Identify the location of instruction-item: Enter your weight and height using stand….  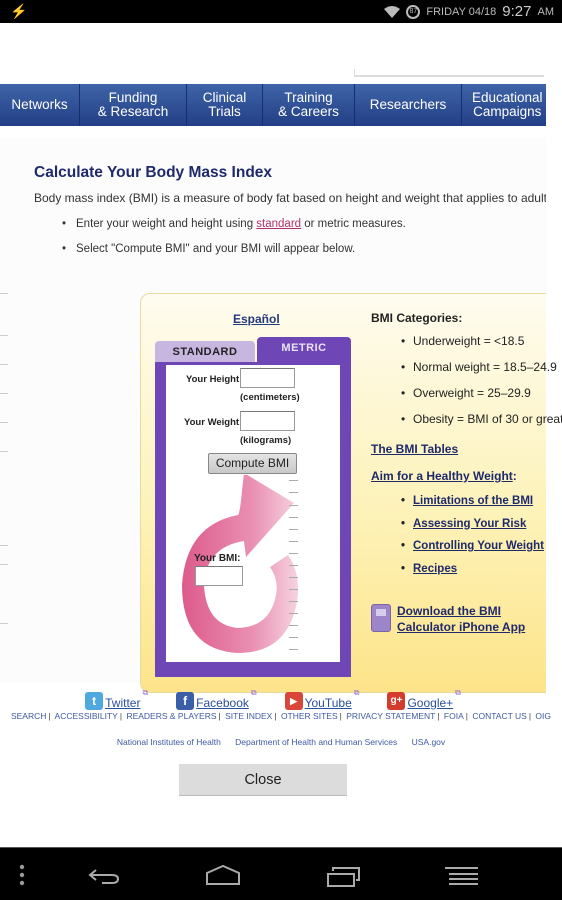
(234, 224).